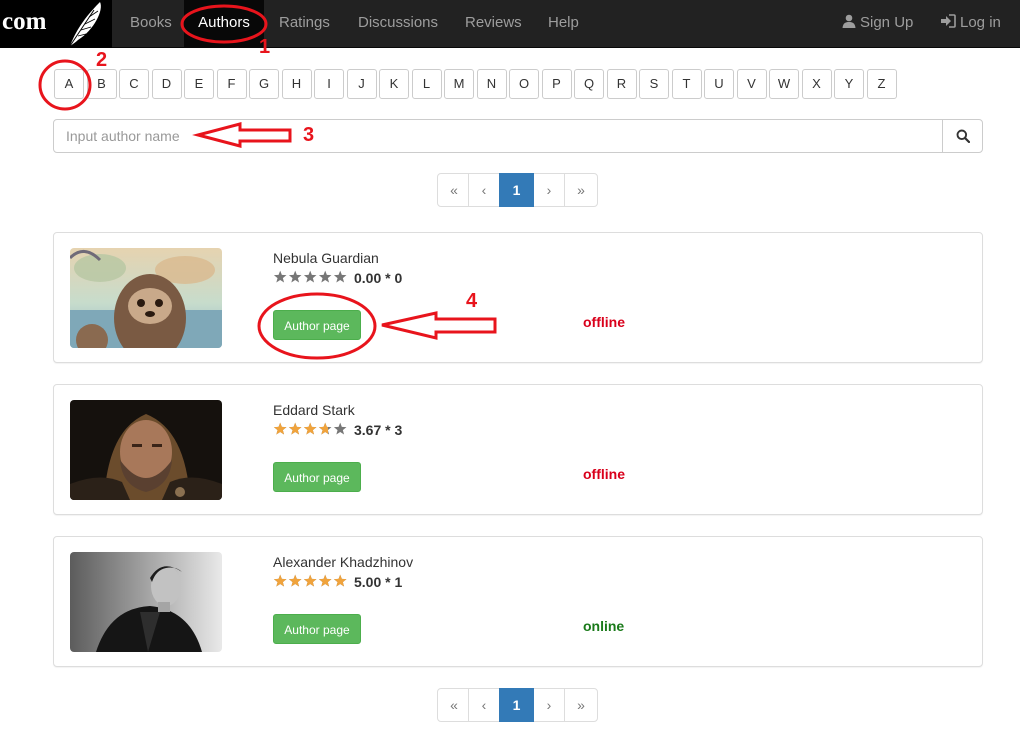 Image resolution: width=1020 pixels, height=747 pixels. What do you see at coordinates (314, 410) in the screenshot?
I see `author-name: Eddard Stark` at bounding box center [314, 410].